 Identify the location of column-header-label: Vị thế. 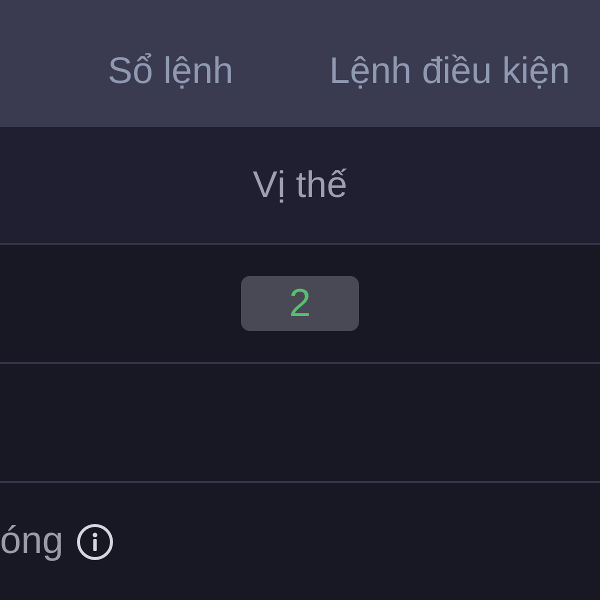
(300, 184).